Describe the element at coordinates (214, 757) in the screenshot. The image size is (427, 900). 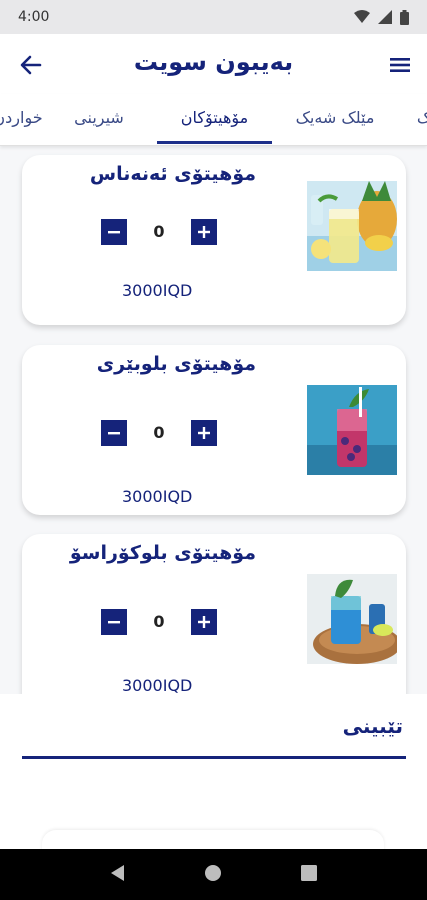
I see `note-underline` at that location.